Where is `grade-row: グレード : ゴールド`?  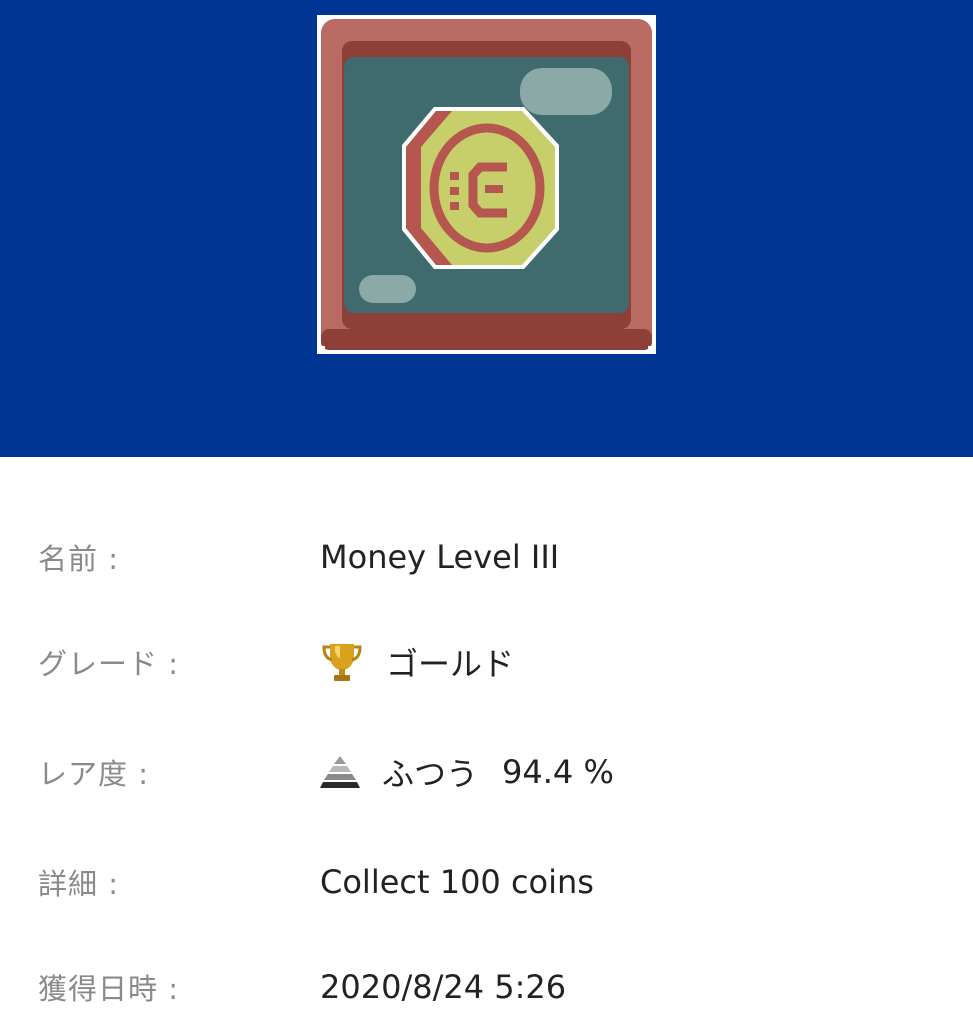 grade-row: グレード : ゴールド is located at coordinates (486, 662).